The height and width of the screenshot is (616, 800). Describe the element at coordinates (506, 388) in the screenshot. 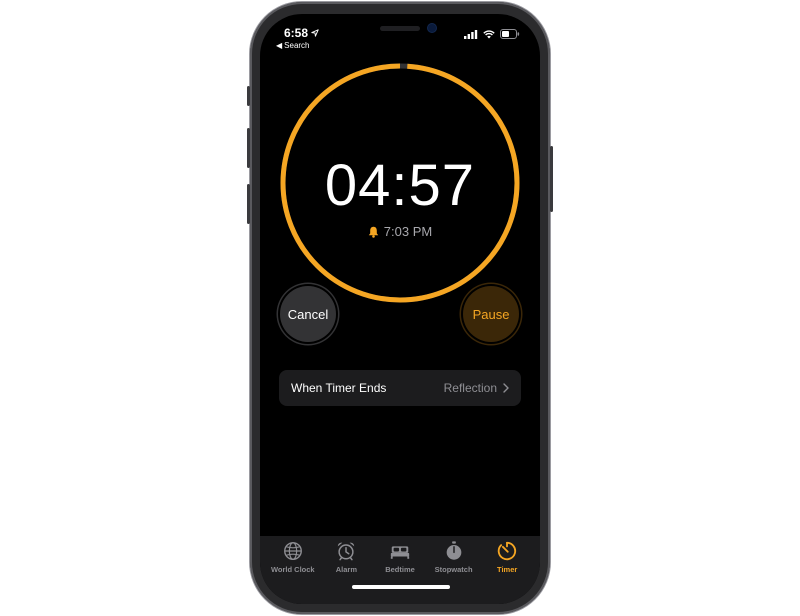

I see `chevron-right-icon` at that location.